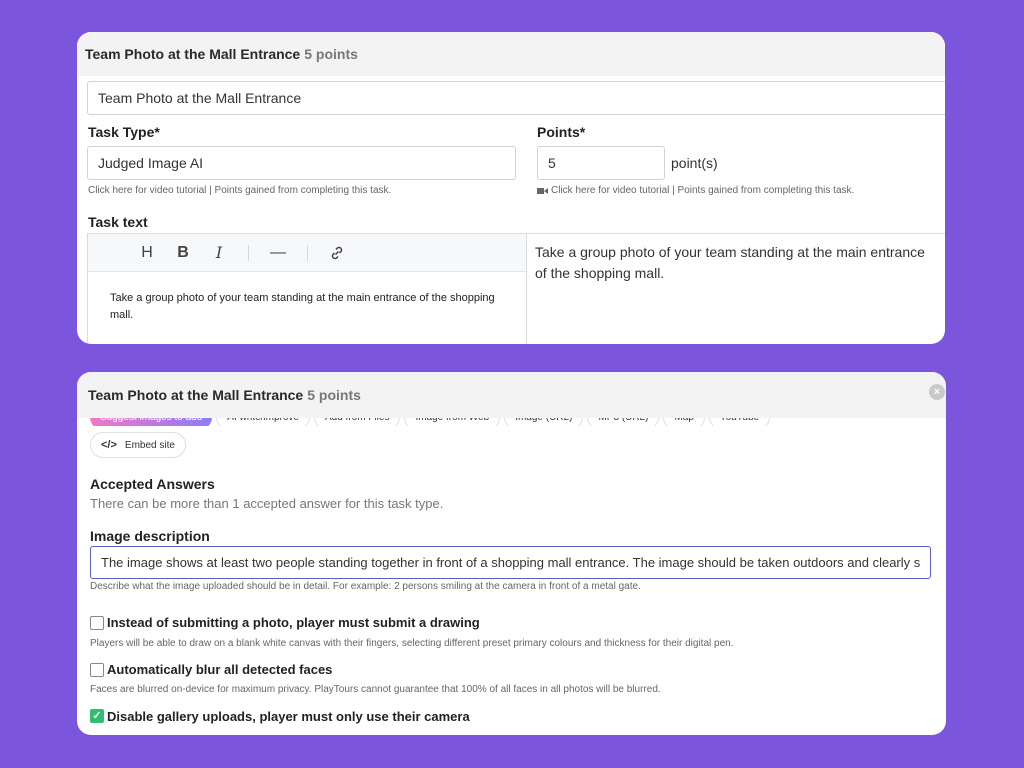 This screenshot has height=768, width=1024. Describe the element at coordinates (124, 132) in the screenshot. I see `task-type-label: Task Type*` at that location.